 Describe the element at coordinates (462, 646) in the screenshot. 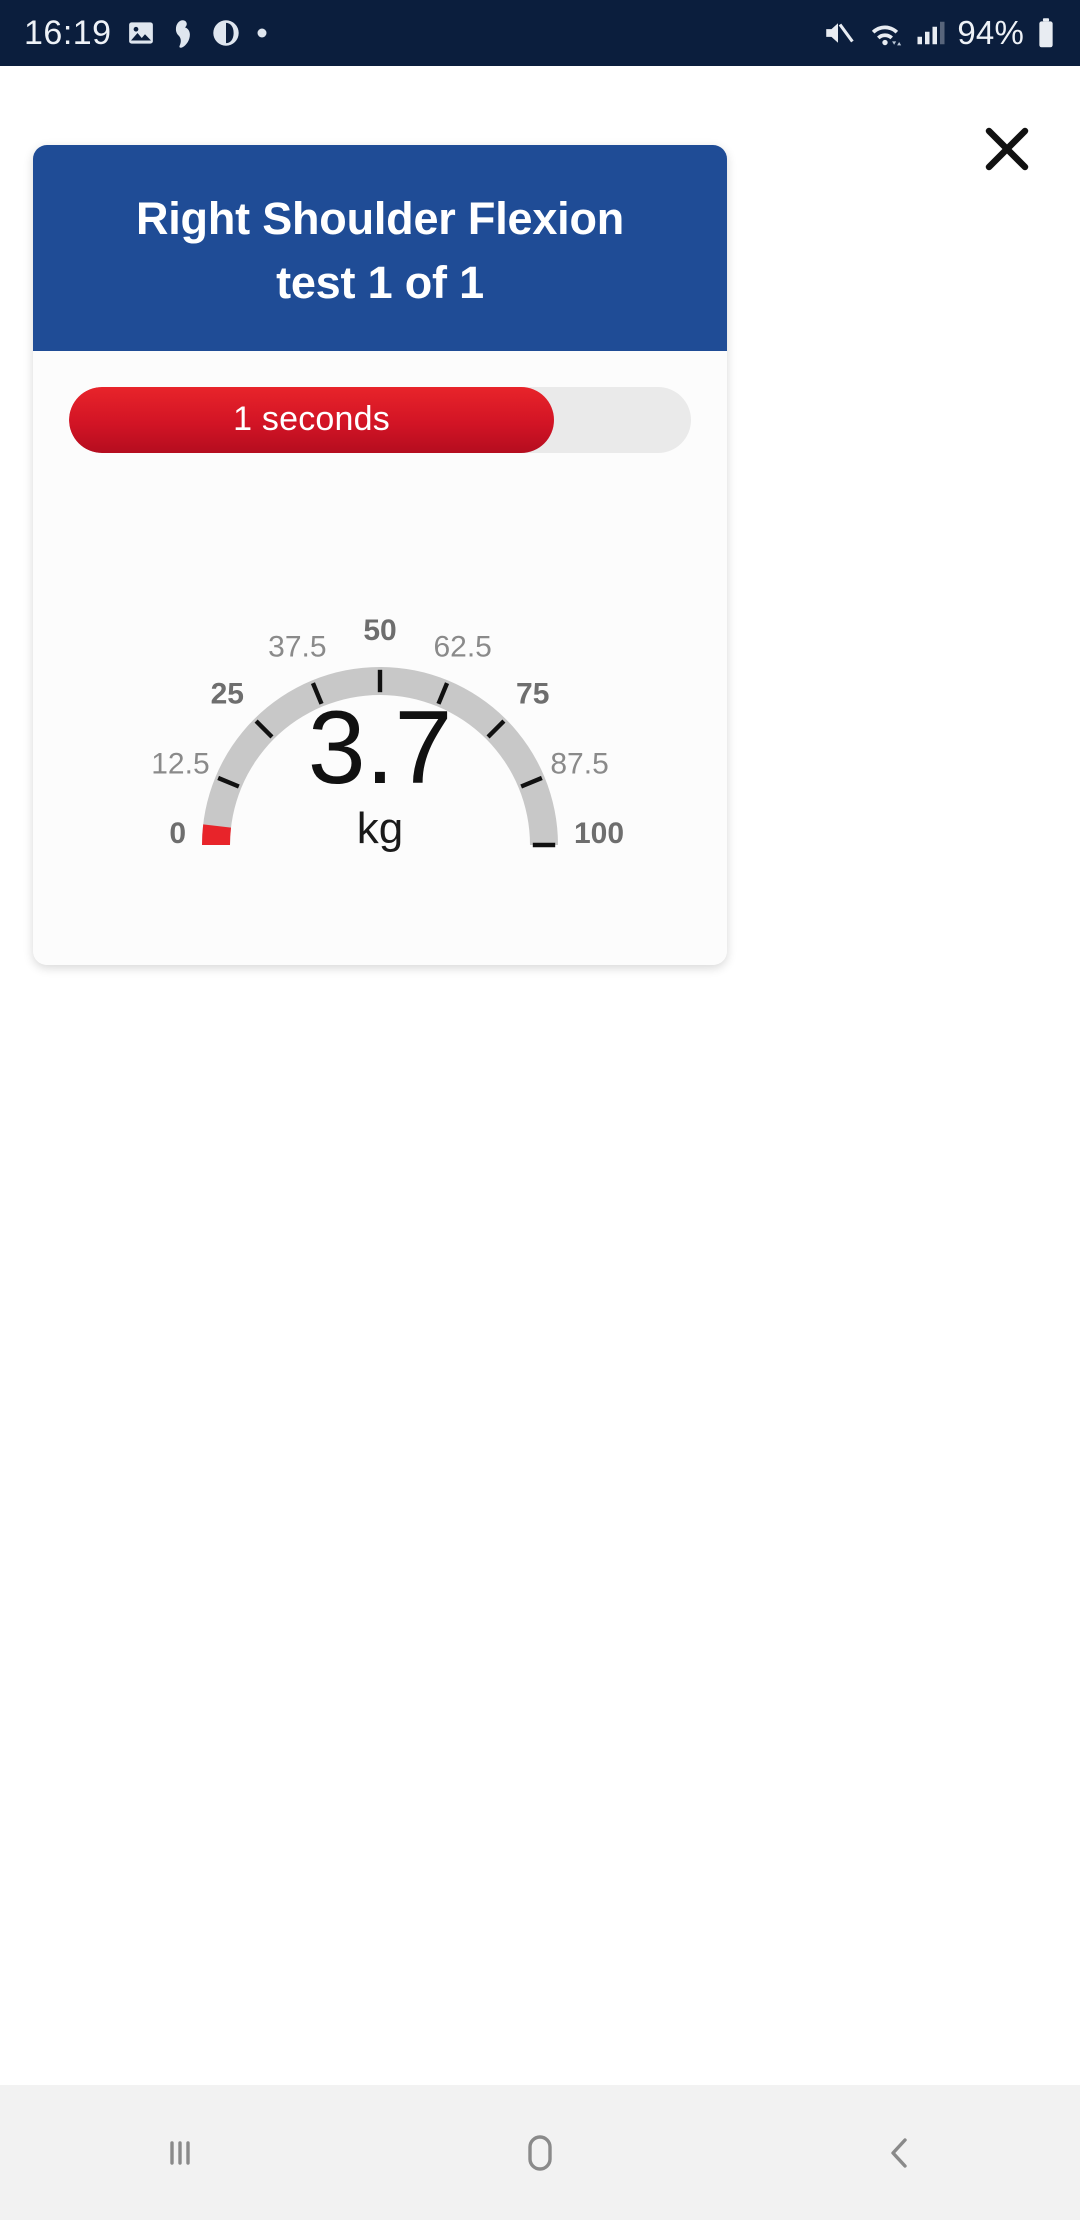

I see `svg-text: 62.5` at that location.